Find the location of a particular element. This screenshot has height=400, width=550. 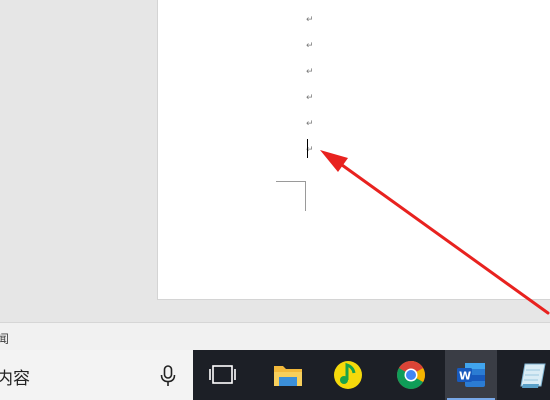

status-bar: 闻 is located at coordinates (275, 336).